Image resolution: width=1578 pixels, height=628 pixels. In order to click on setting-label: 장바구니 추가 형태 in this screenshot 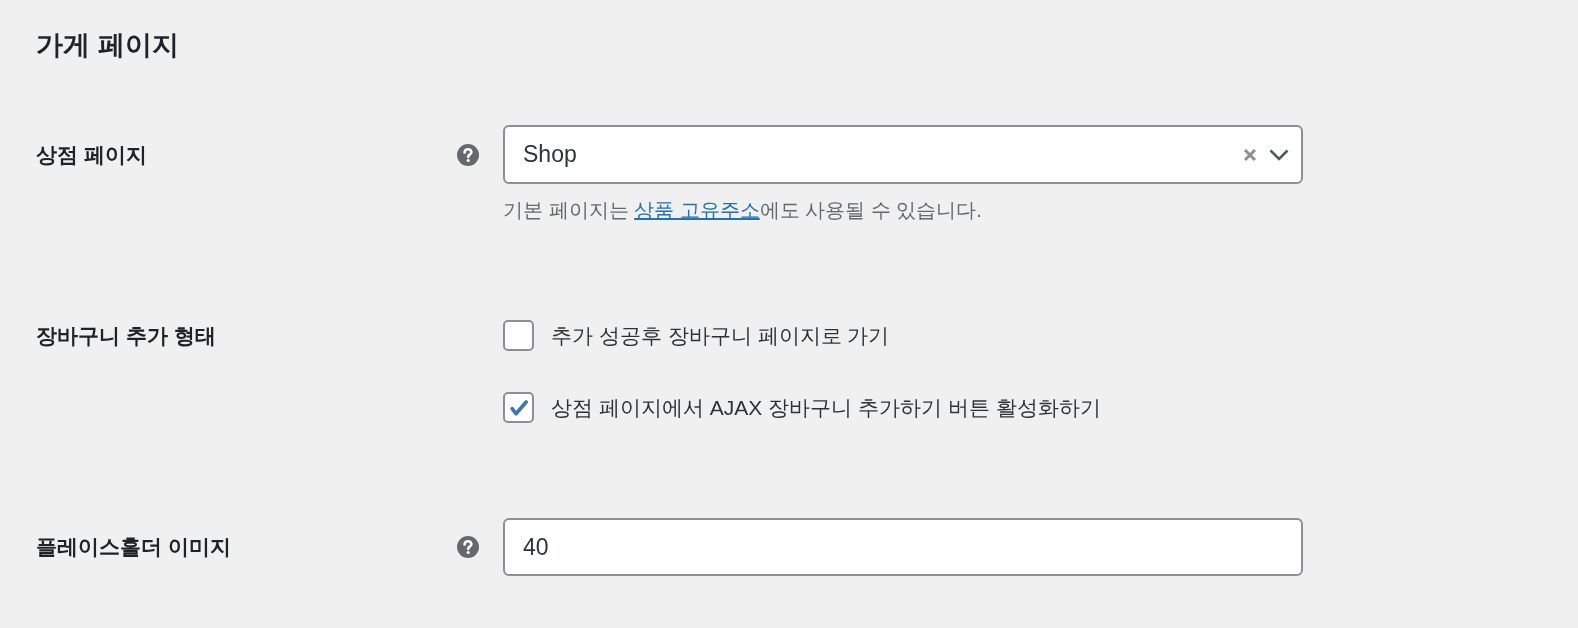, I will do `click(126, 335)`.